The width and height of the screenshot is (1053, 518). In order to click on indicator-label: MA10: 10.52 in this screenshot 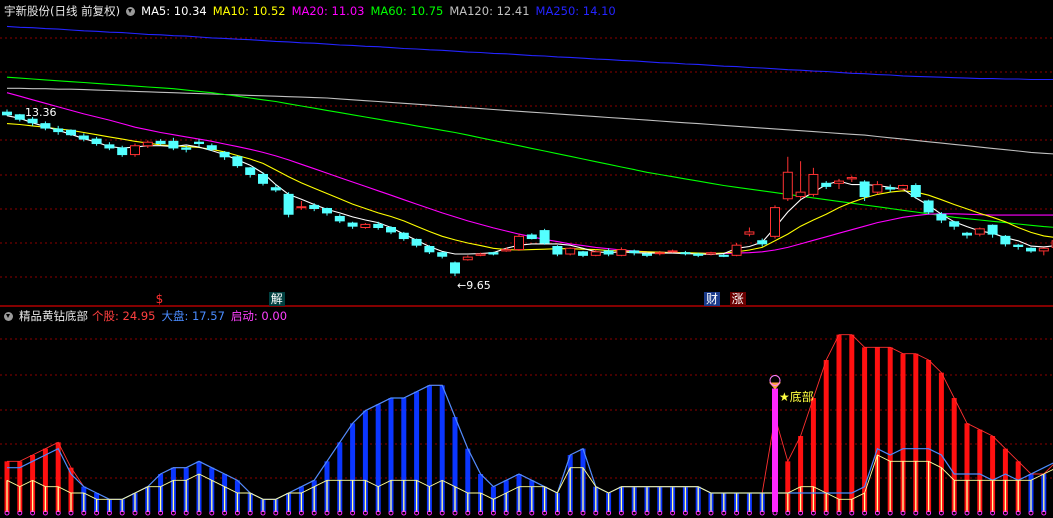, I will do `click(249, 11)`.